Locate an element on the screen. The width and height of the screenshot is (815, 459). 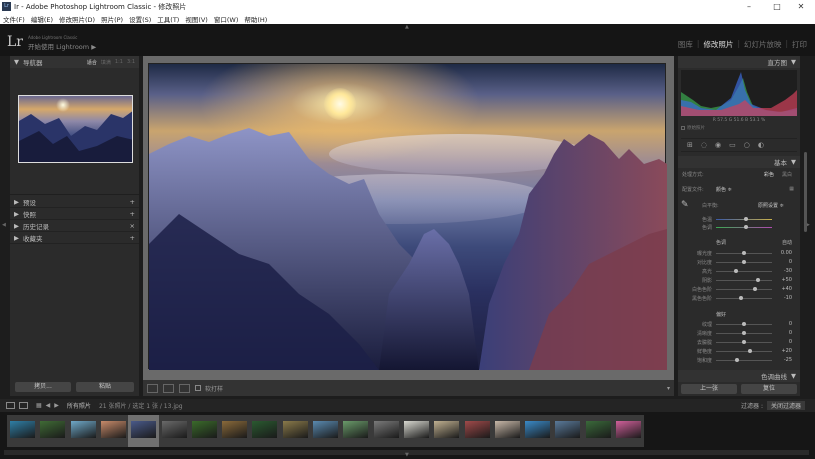
slider-row: 高光 -30 is located at coordinates (739, 271).